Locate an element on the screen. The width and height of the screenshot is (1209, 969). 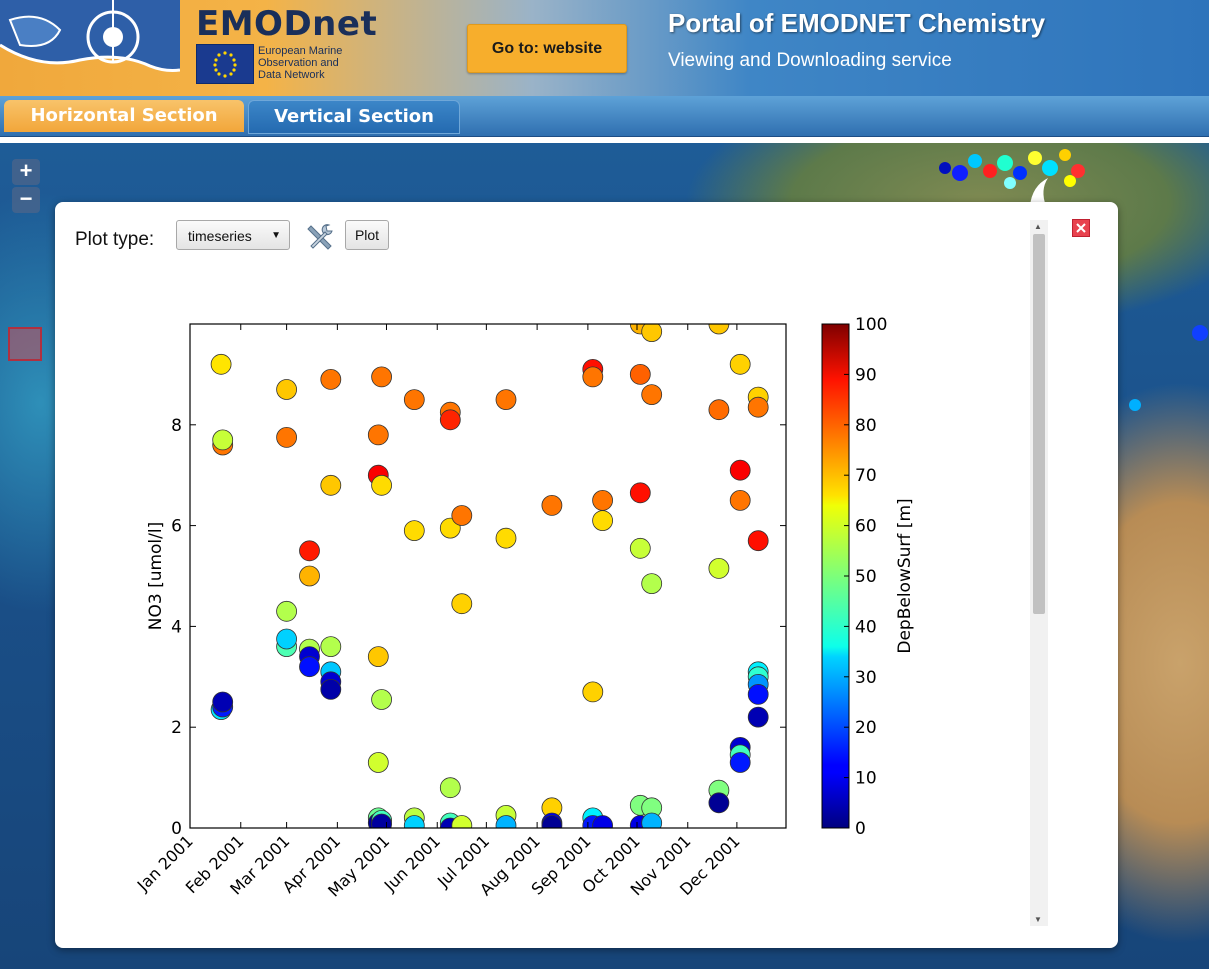
close-icon is located at coordinates (1081, 228).